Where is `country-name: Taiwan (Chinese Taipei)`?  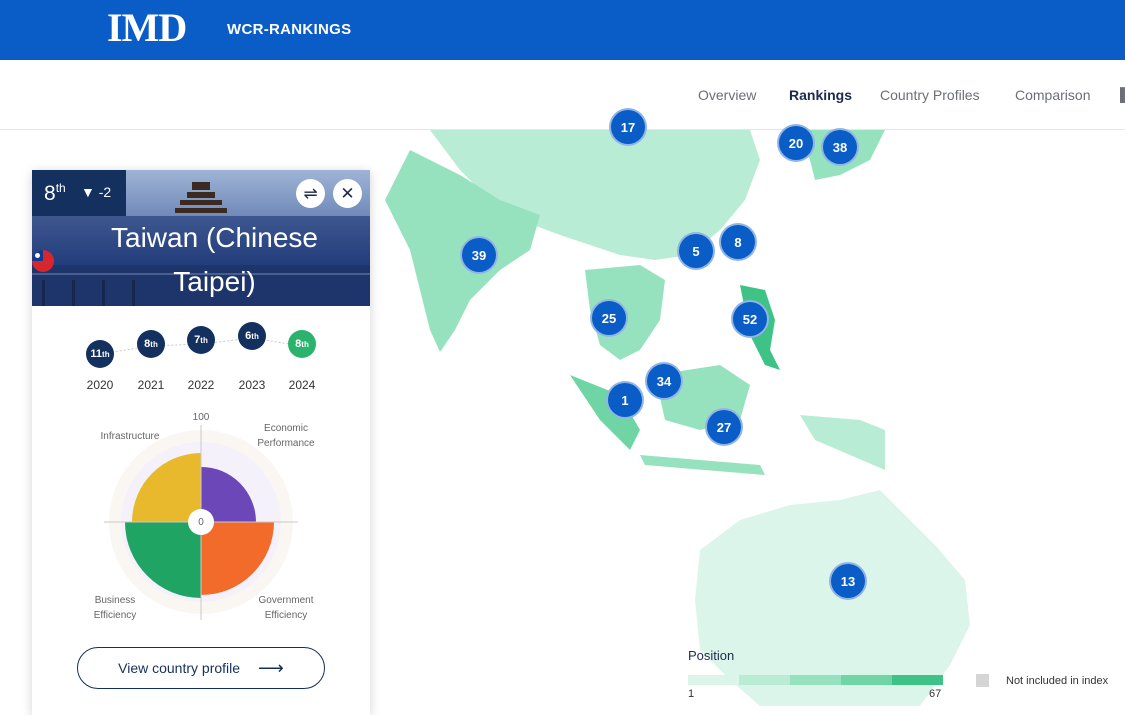
country-name: Taiwan (Chinese Taipei) is located at coordinates (214, 259).